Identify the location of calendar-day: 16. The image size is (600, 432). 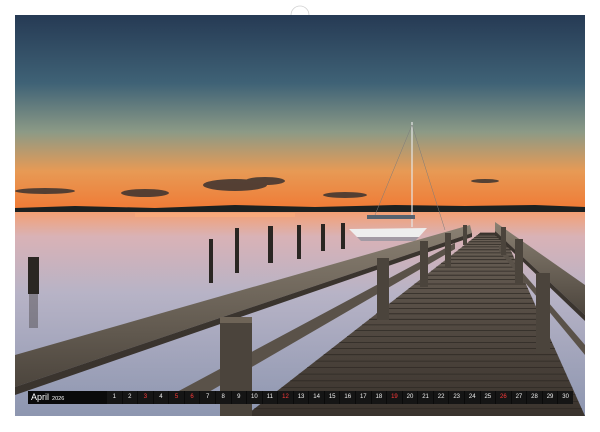
(347, 397).